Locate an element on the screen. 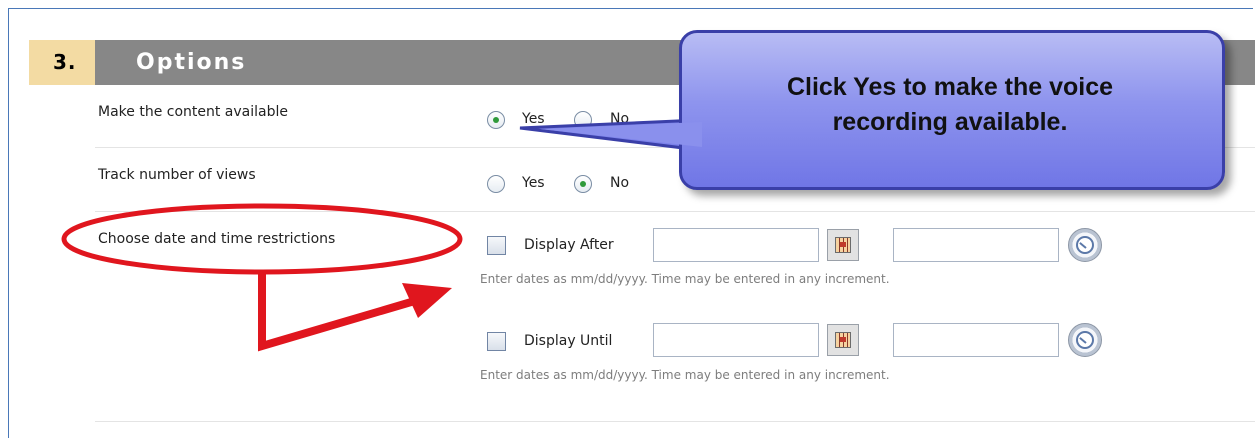  callout-pointer-cover is located at coordinates (621, 134).